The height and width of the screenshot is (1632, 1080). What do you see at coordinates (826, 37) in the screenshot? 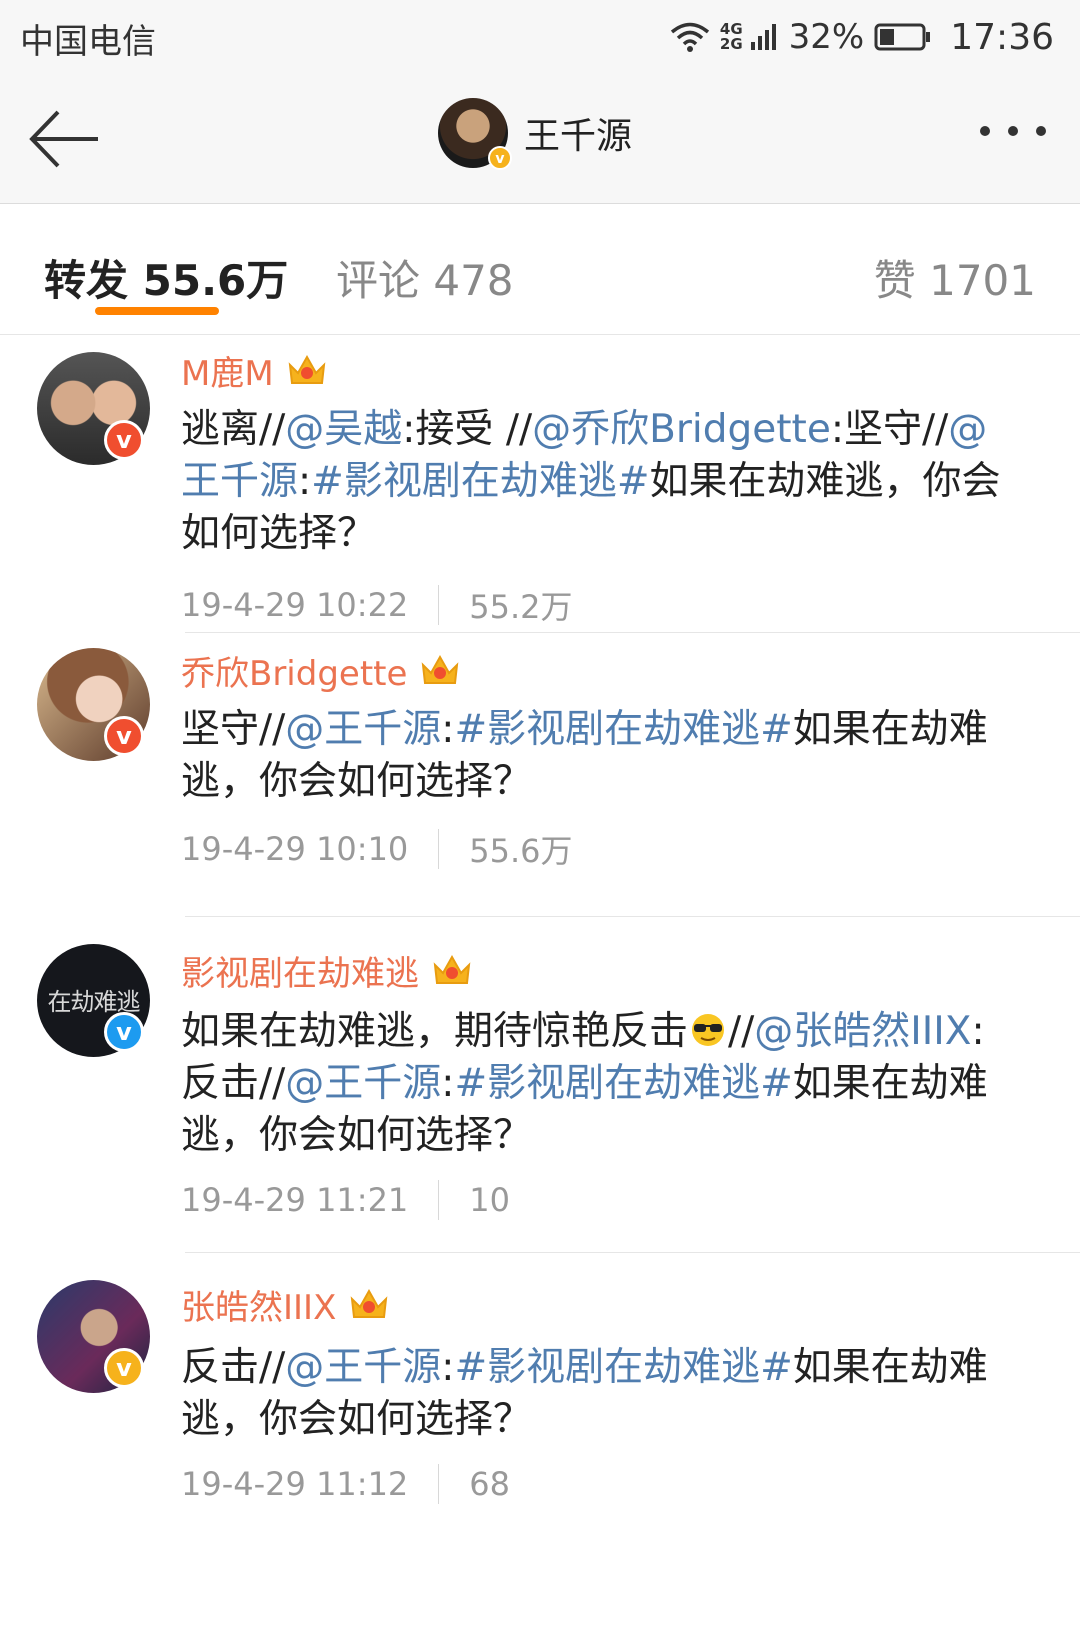
I see `battery-percent: 32%` at bounding box center [826, 37].